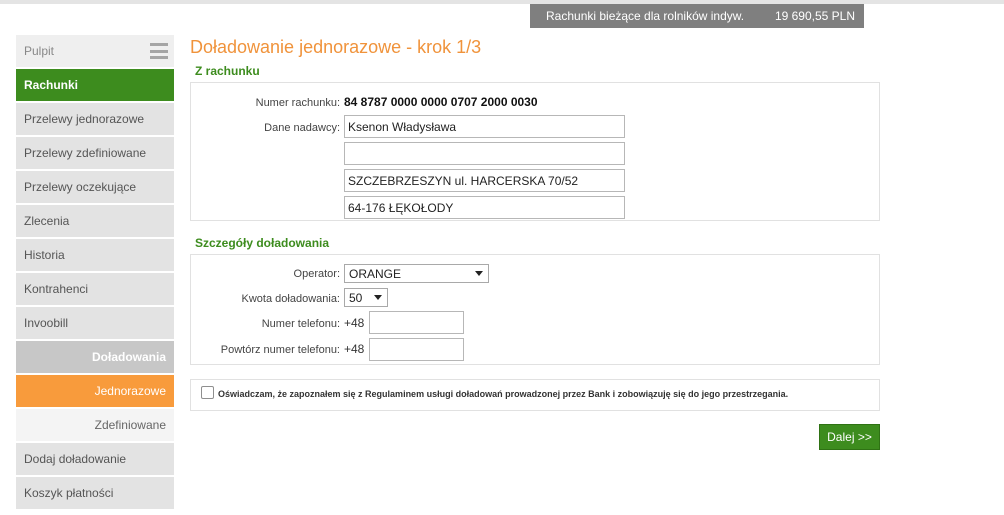 This screenshot has height=515, width=1004. Describe the element at coordinates (80, 187) in the screenshot. I see `sidebar-item-label: Przelewy oczekujące` at that location.